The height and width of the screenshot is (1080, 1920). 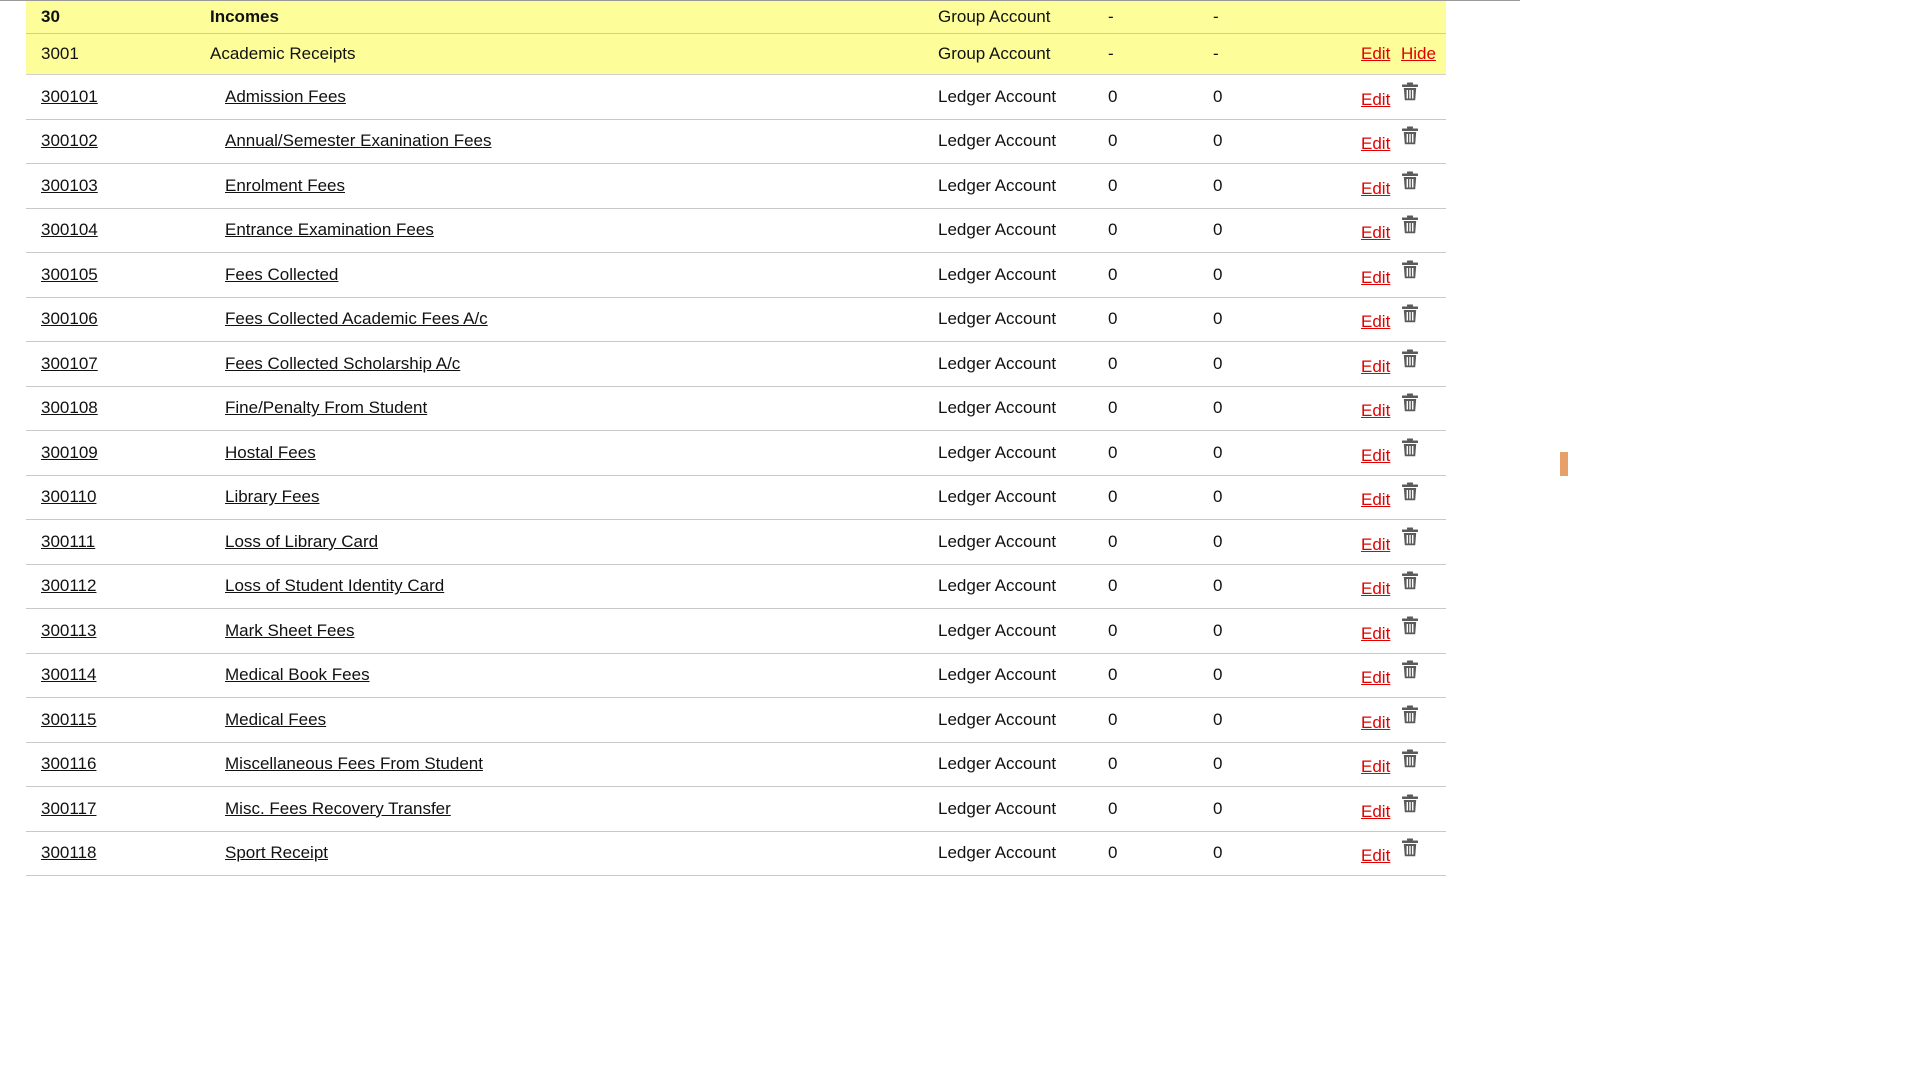 I want to click on account-code-link: 300104, so click(x=69, y=230).